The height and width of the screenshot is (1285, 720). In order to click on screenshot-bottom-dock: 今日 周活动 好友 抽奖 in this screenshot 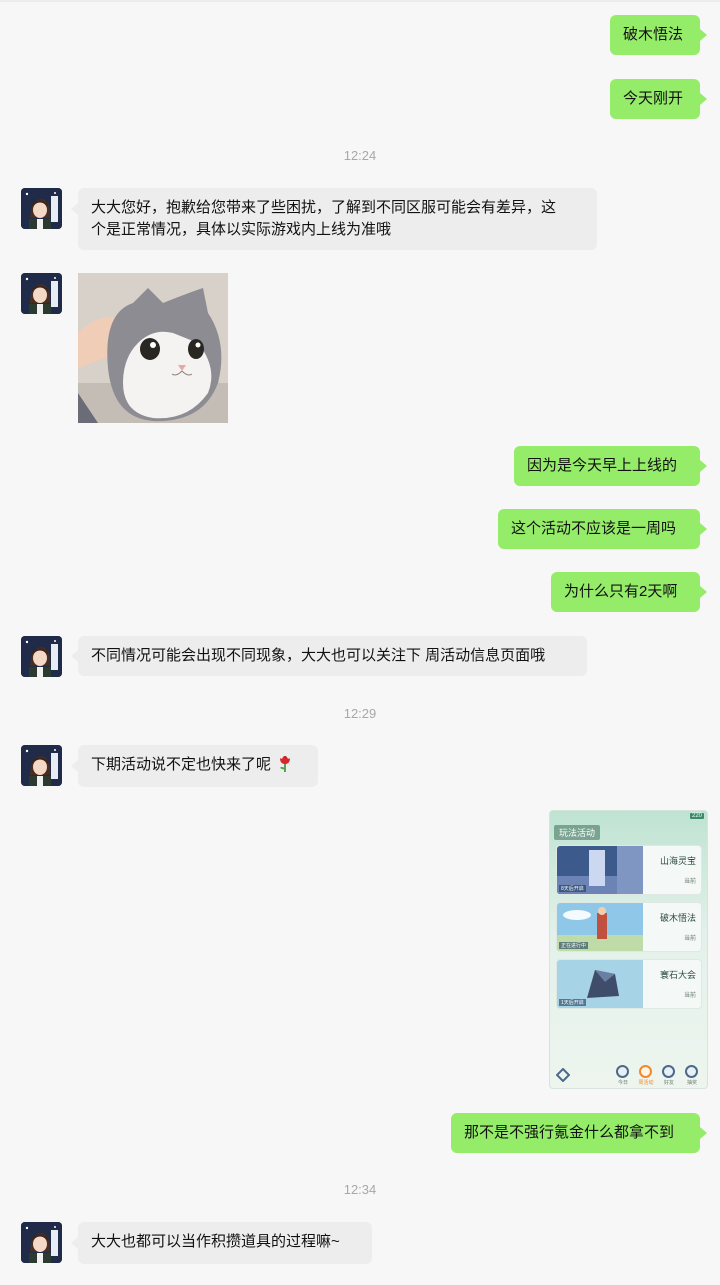, I will do `click(628, 1074)`.